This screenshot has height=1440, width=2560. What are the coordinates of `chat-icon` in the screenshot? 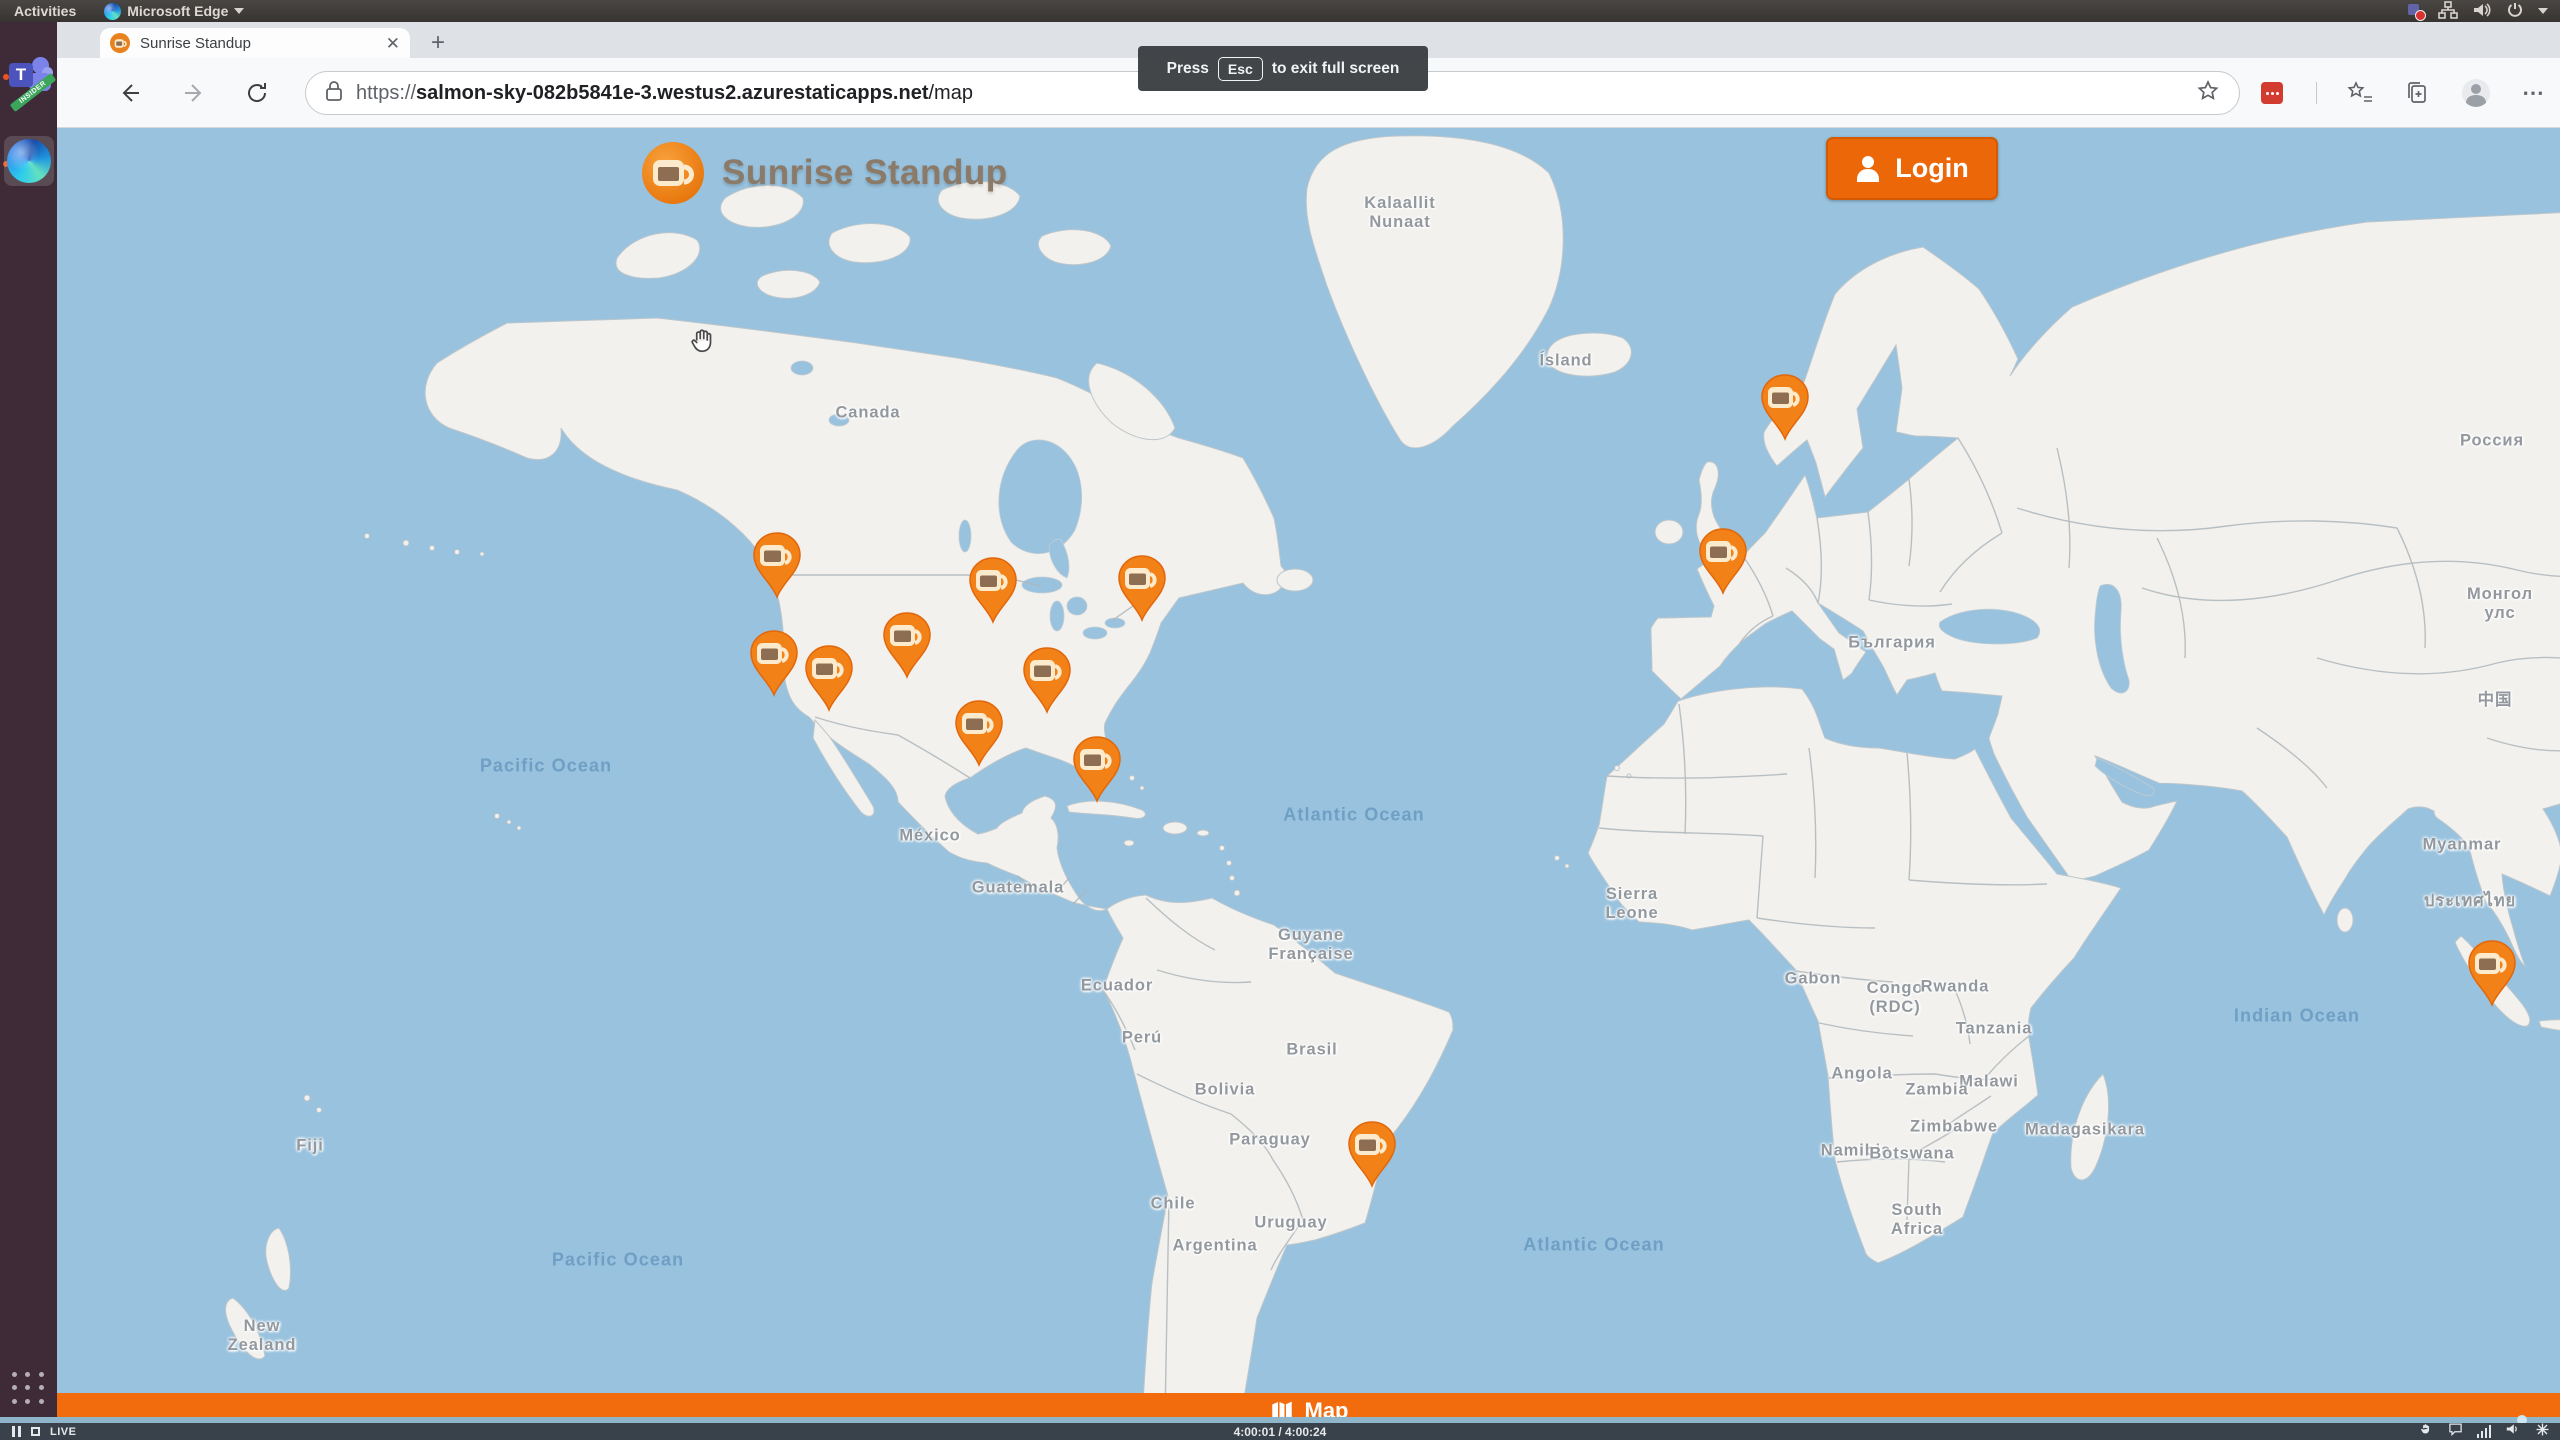 It's located at (2455, 1431).